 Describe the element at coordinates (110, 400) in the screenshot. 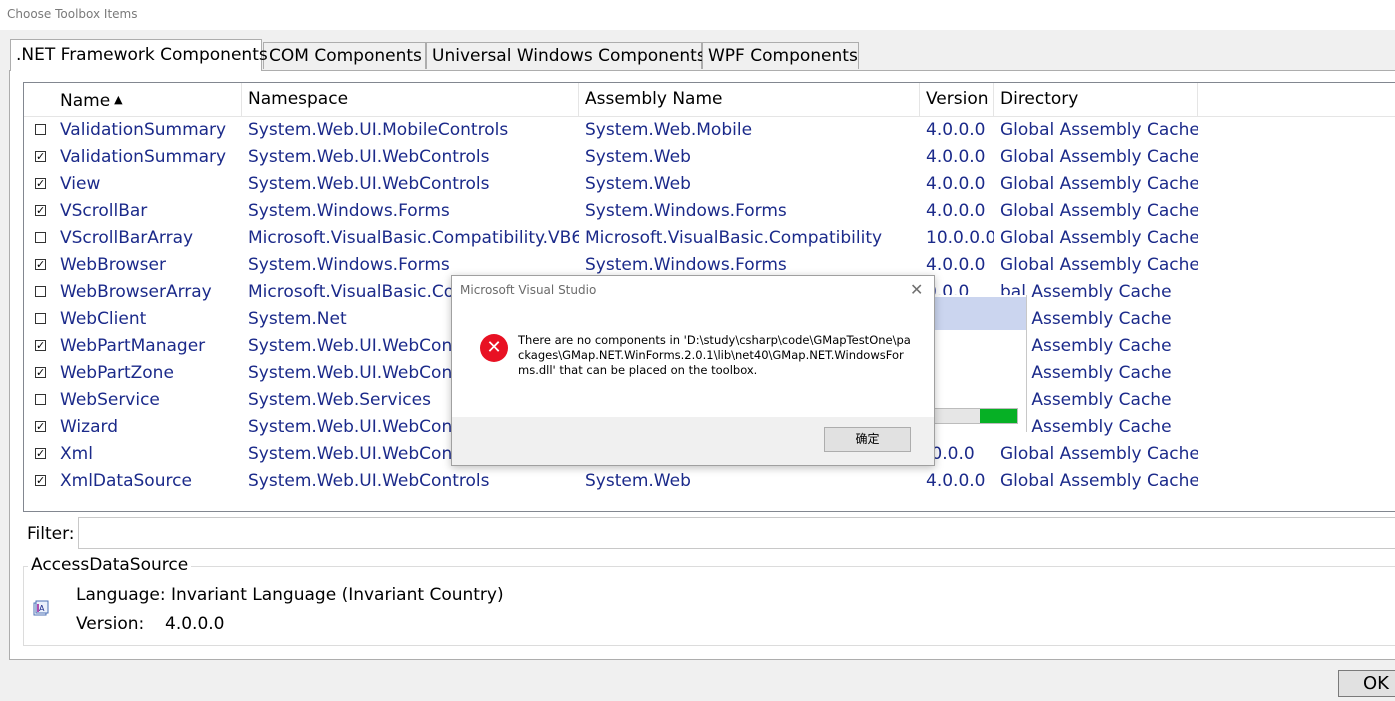

I see `cell-name: WebService` at that location.